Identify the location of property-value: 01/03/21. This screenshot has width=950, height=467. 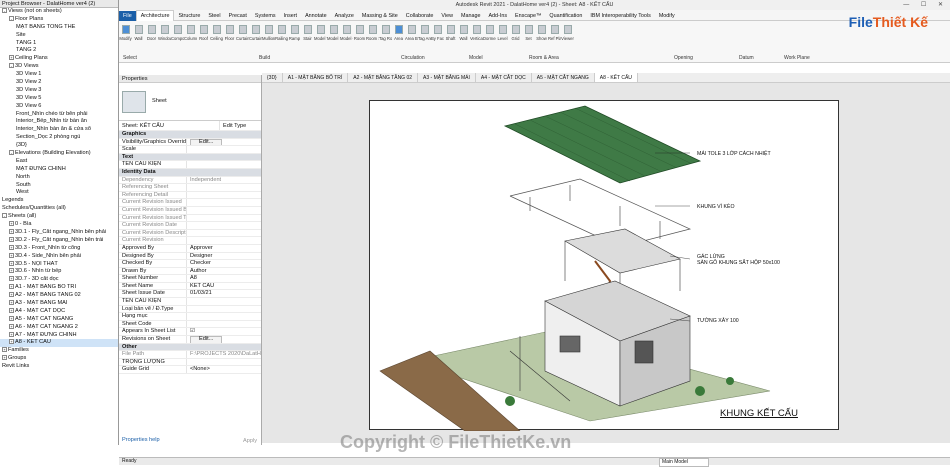
(223, 294).